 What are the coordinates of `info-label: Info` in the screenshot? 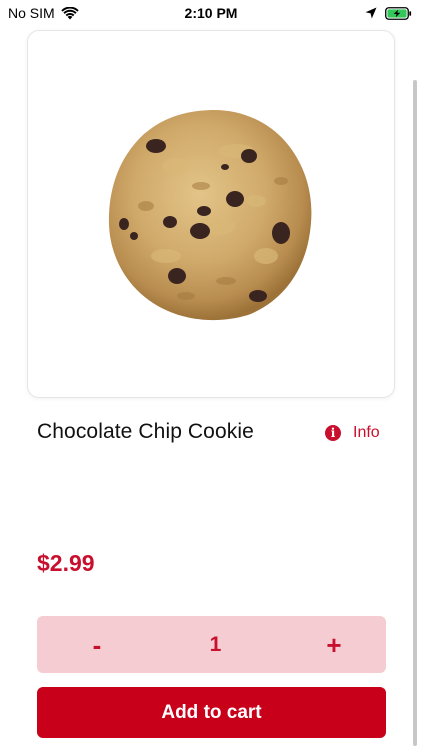 It's located at (366, 432).